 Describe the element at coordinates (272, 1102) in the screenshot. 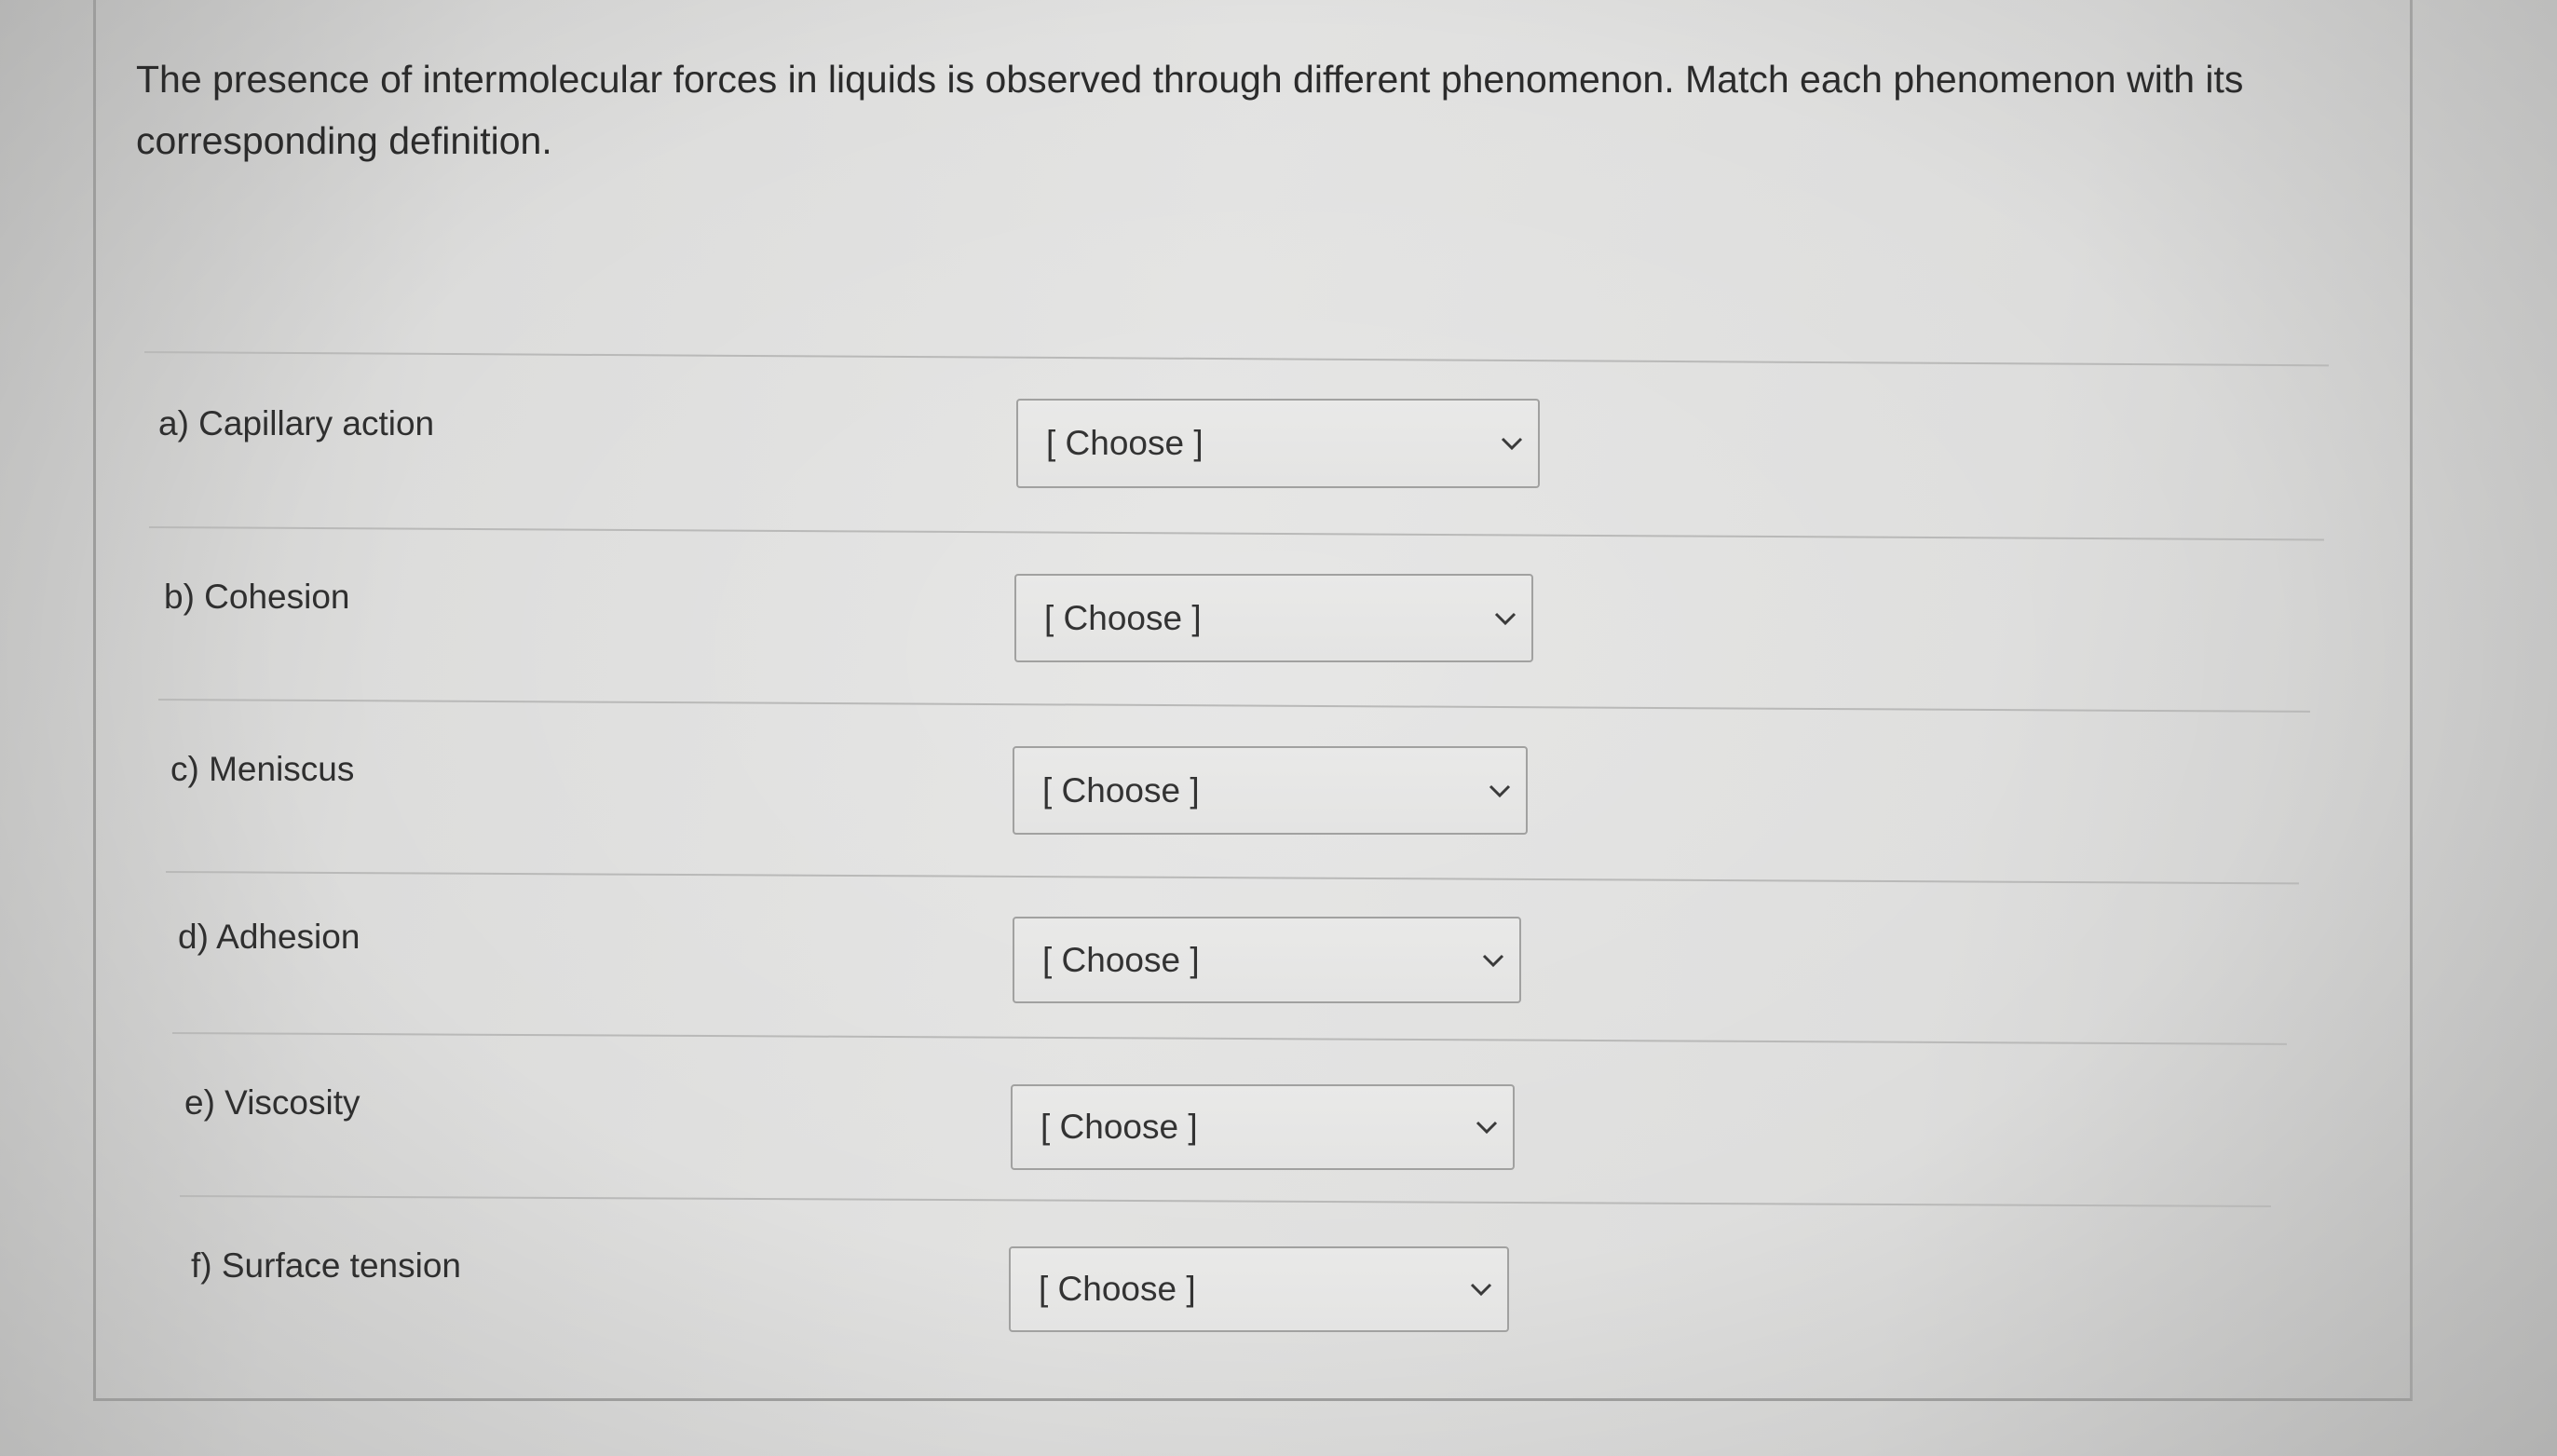

I see `row-label-viscosity: e) Viscosity` at that location.